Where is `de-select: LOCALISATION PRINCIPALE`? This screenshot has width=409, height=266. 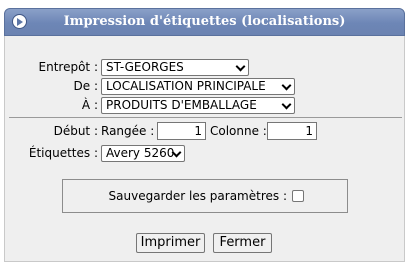 de-select: LOCALISATION PRINCIPALE is located at coordinates (198, 86).